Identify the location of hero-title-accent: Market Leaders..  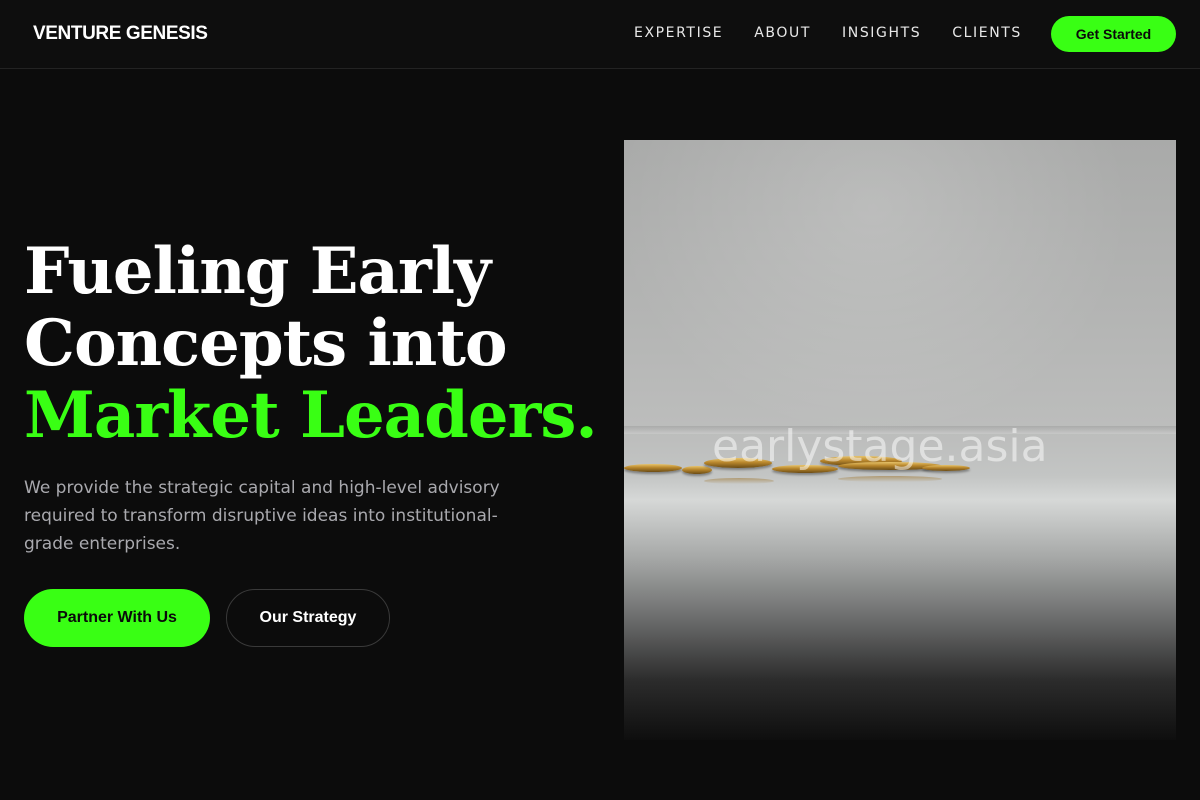
(311, 415).